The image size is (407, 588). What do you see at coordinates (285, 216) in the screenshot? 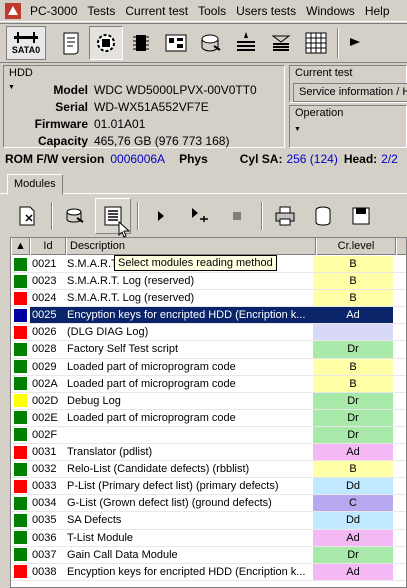
I see `print-button` at bounding box center [285, 216].